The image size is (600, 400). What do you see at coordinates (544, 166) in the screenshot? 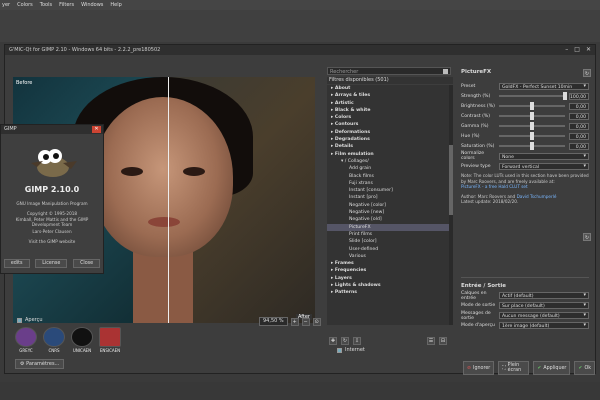
I see `preview-type-select: Forward vertical` at bounding box center [544, 166].